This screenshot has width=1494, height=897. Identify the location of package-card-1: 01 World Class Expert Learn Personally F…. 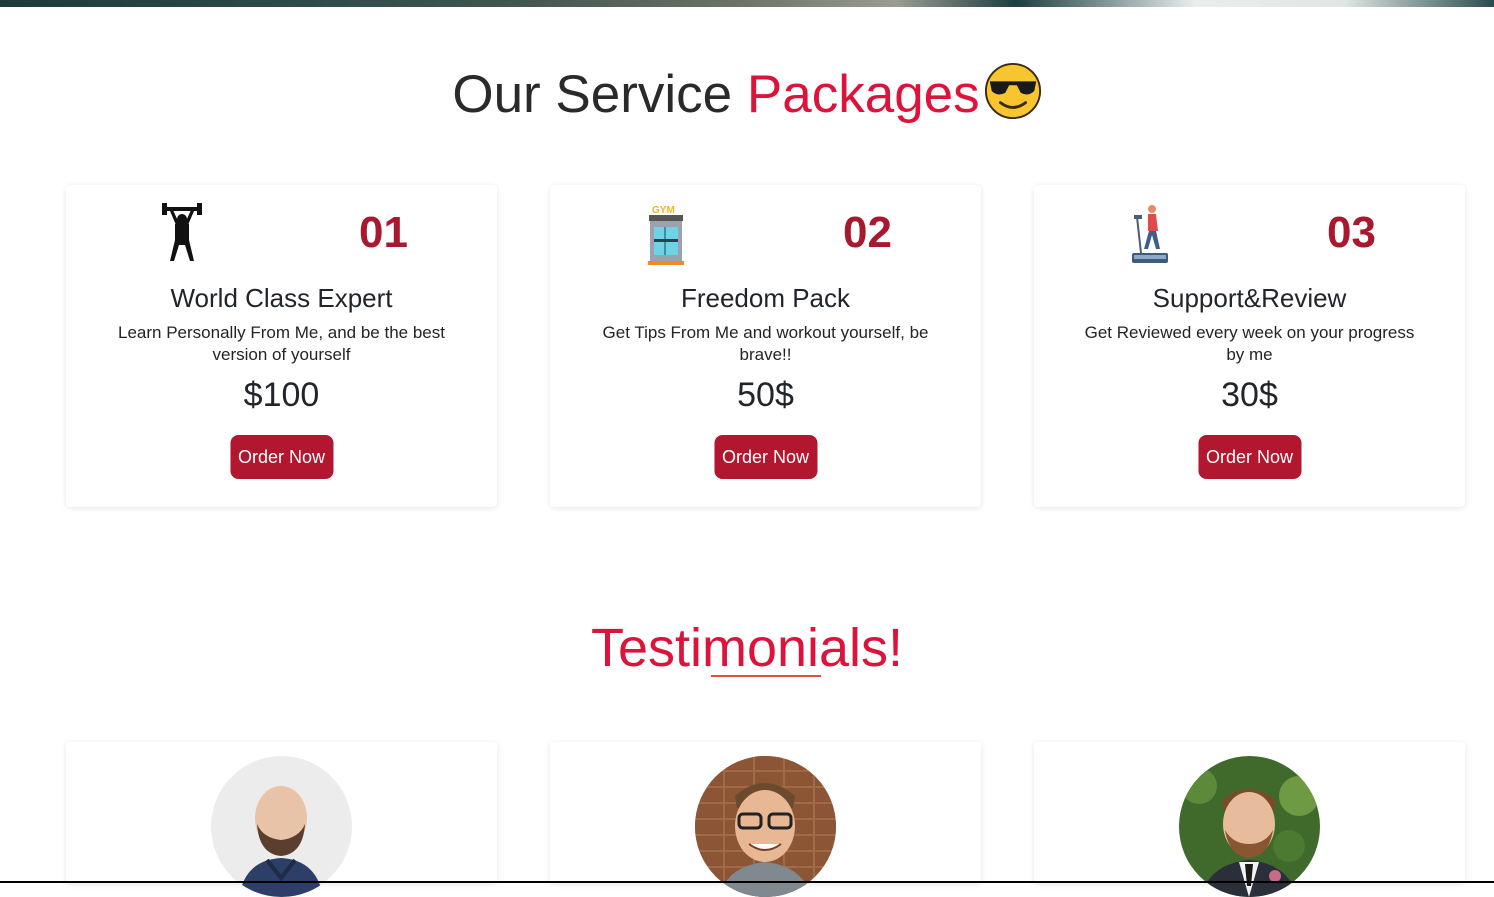
(281, 346).